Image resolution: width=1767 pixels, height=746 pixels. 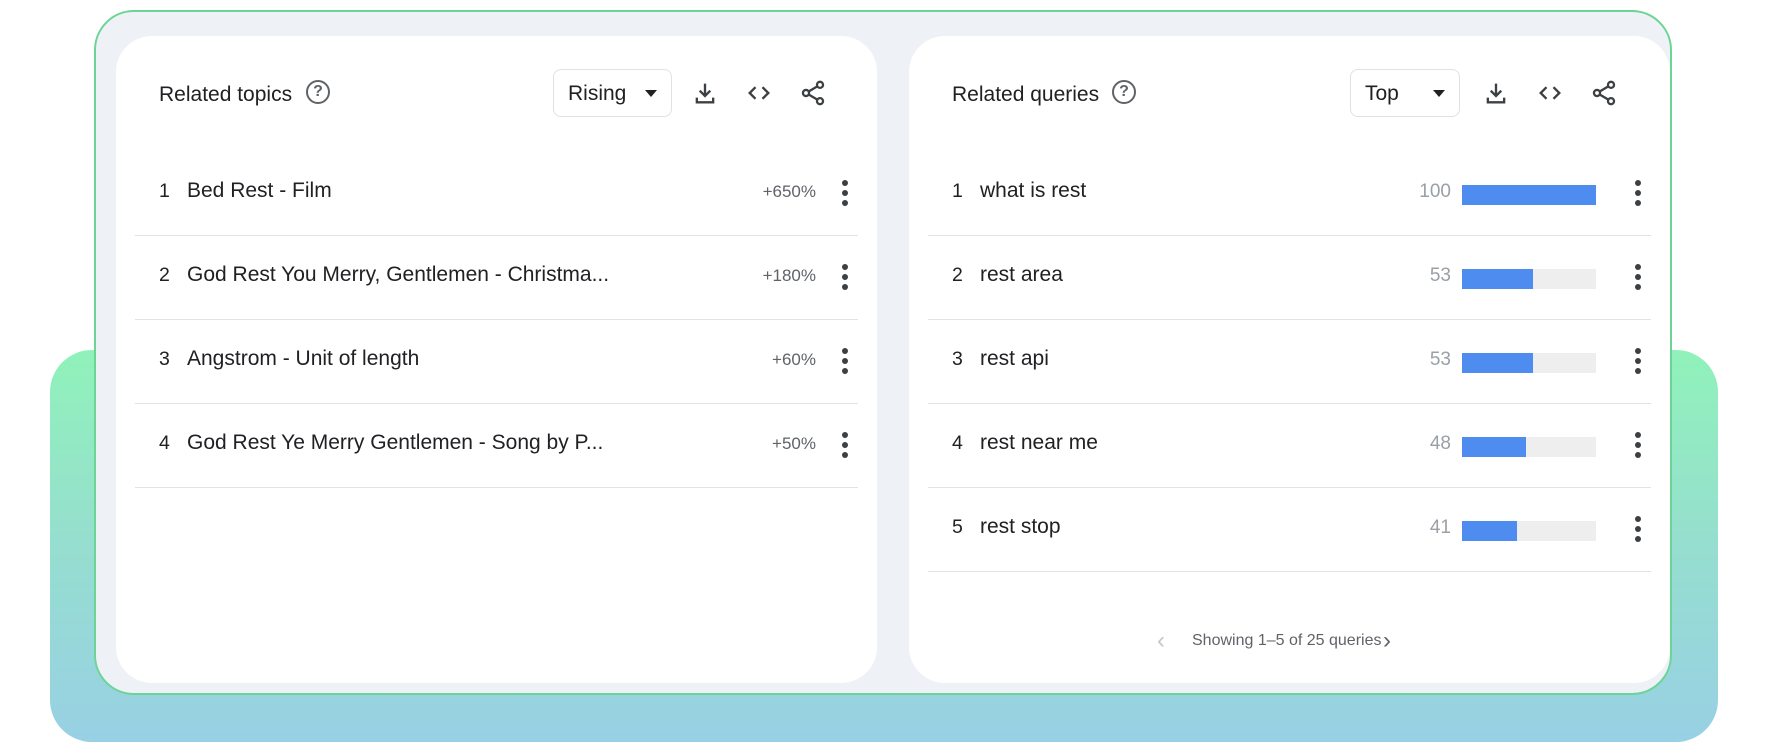 I want to click on item-label: rest area, so click(x=1021, y=275).